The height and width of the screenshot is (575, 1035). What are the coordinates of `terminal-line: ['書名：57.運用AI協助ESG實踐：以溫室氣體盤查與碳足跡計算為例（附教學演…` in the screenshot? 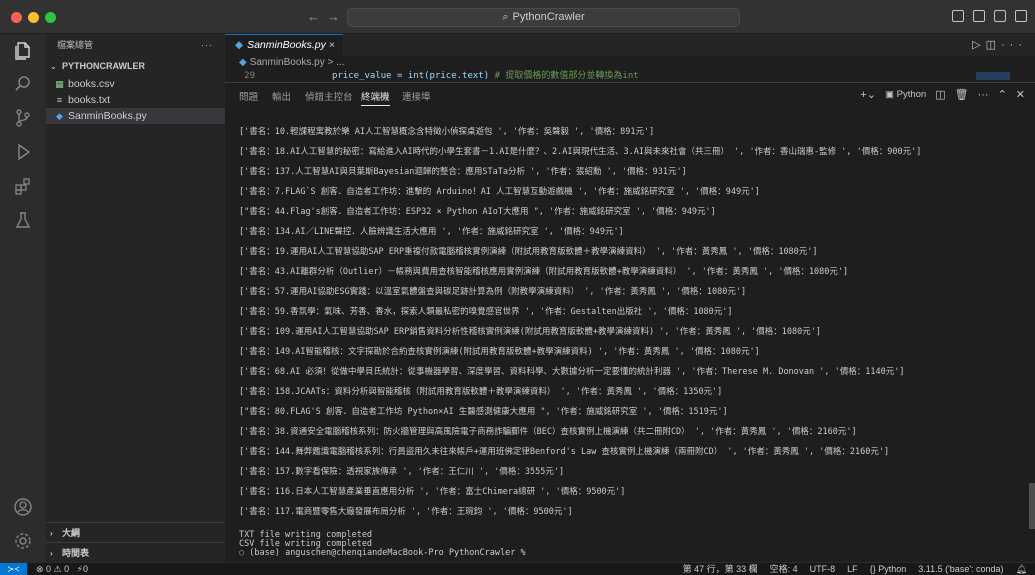 It's located at (493, 292).